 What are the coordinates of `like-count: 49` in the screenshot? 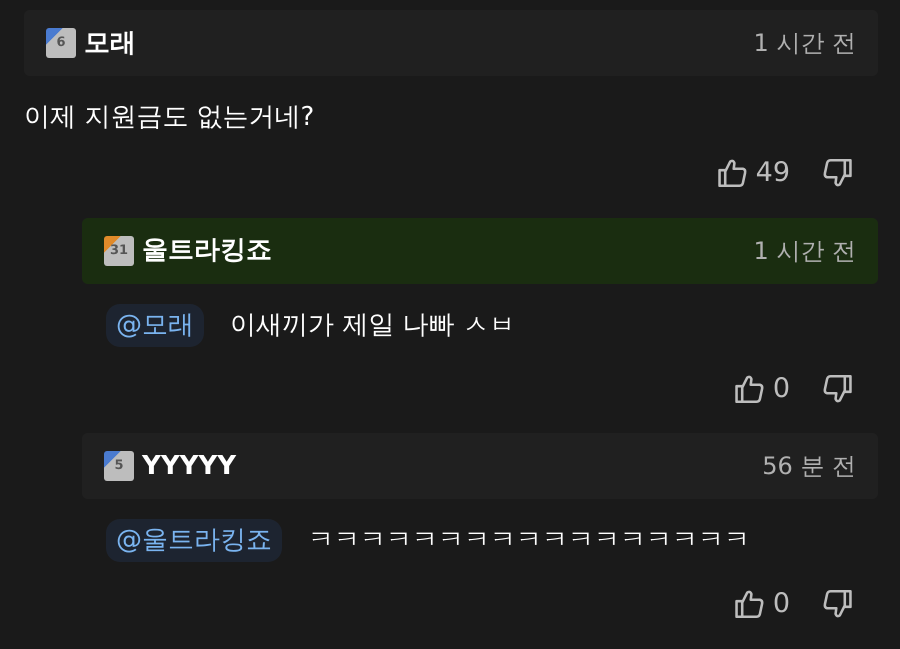 It's located at (773, 173).